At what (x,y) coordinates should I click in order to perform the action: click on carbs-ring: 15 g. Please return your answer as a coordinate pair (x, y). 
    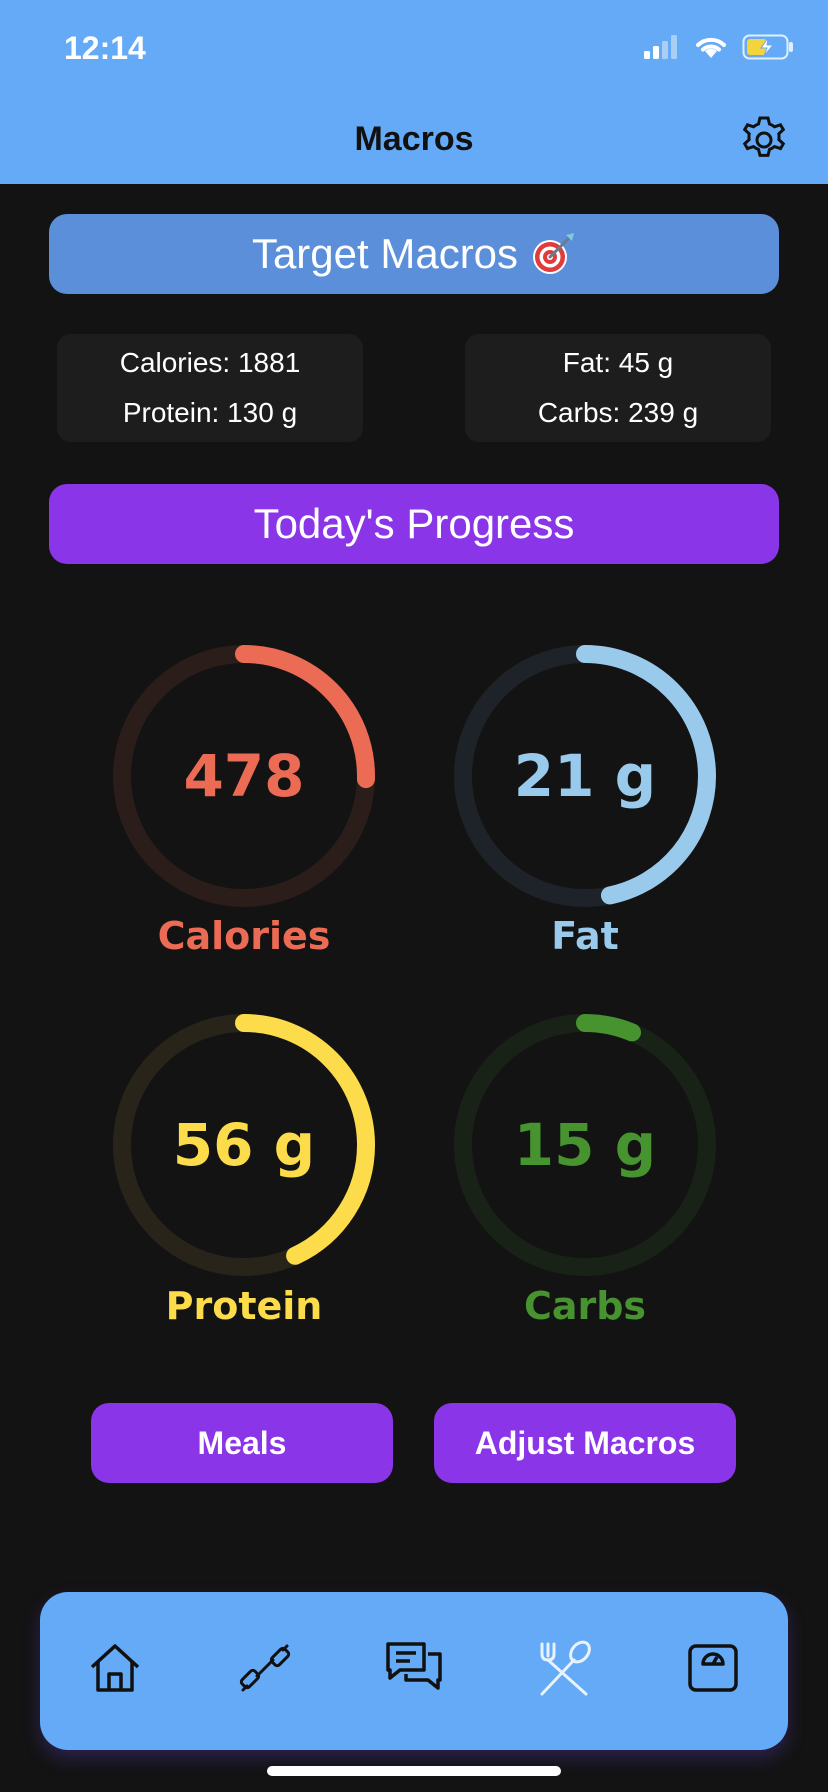
    Looking at the image, I should click on (585, 1145).